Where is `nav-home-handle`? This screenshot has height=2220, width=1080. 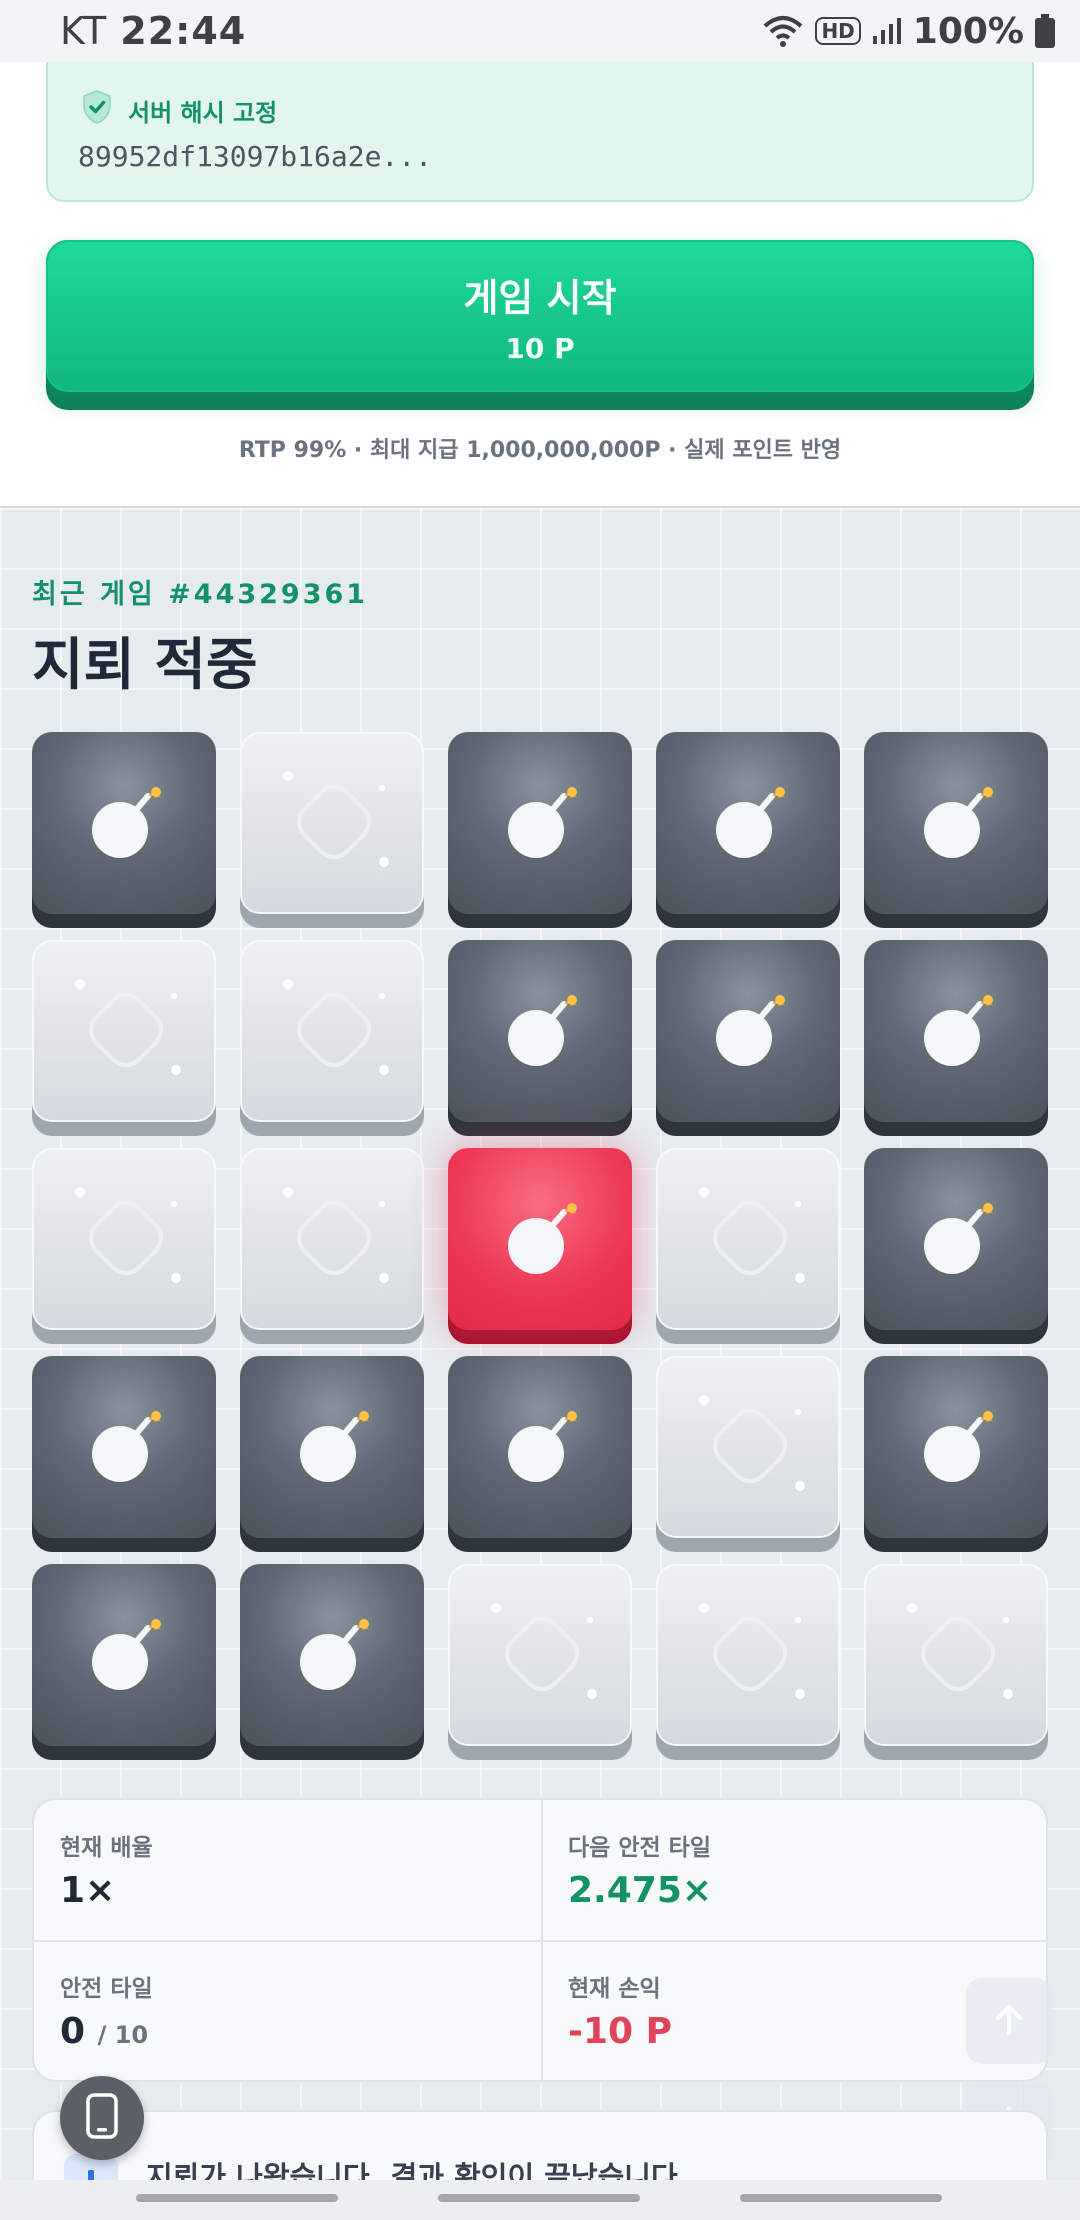
nav-home-handle is located at coordinates (539, 2198).